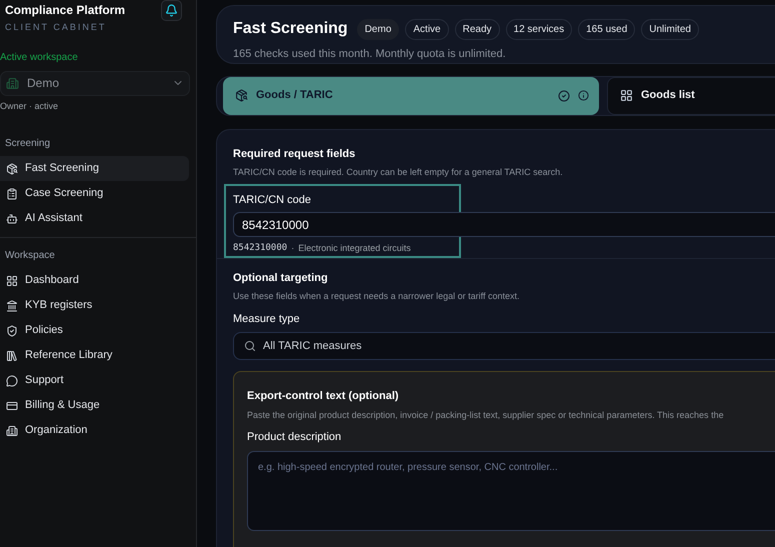  Describe the element at coordinates (28, 144) in the screenshot. I see `nav-section-title: Screening` at that location.